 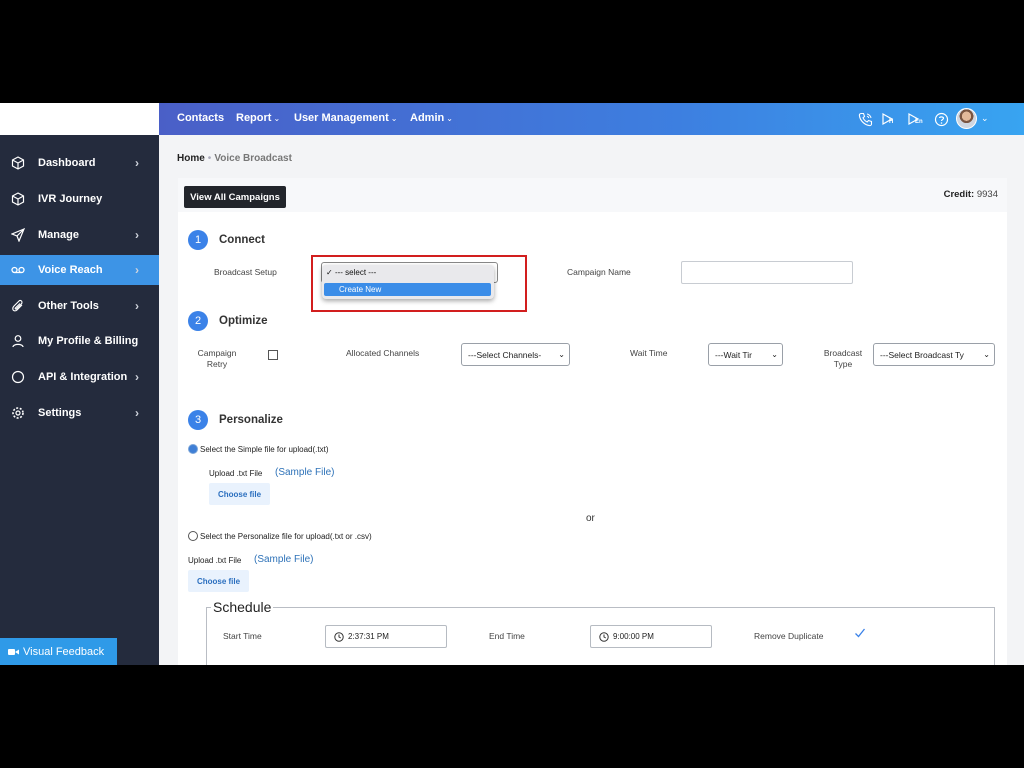 What do you see at coordinates (60, 413) in the screenshot?
I see `sidebar-item-label: Settings` at bounding box center [60, 413].